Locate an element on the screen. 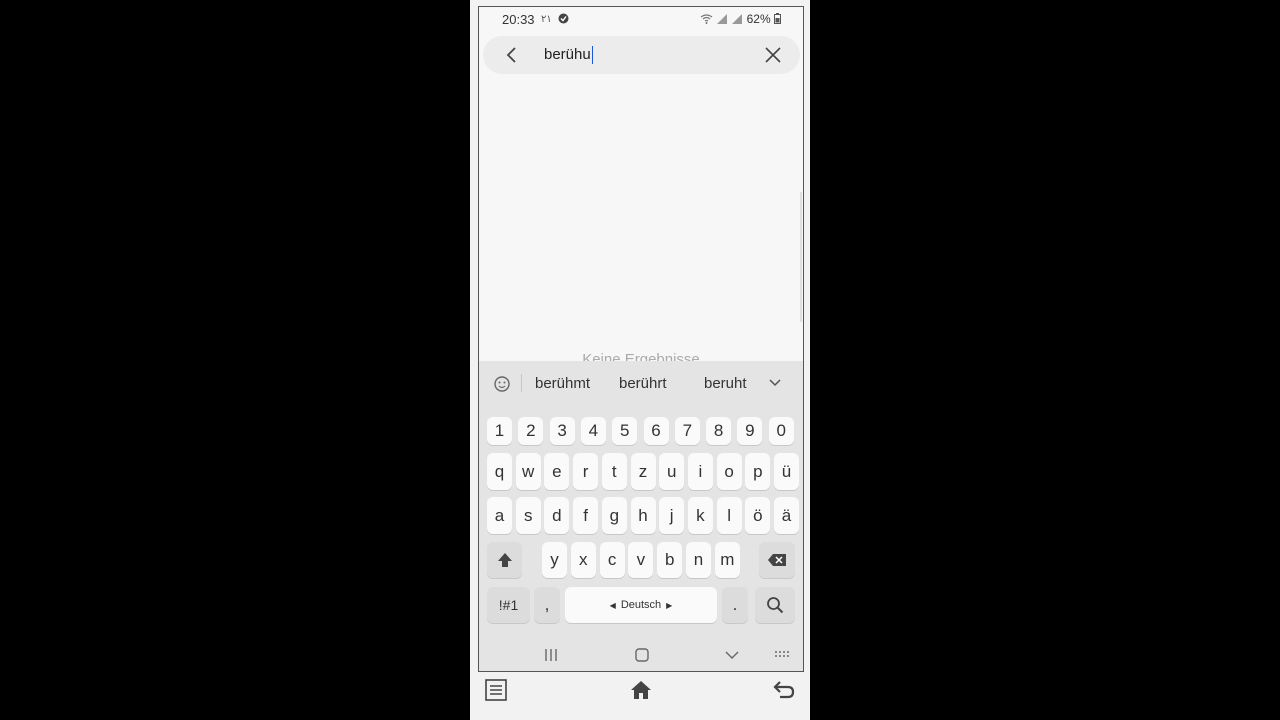 The image size is (1280, 720). symbols-key: !#1 is located at coordinates (508, 605).